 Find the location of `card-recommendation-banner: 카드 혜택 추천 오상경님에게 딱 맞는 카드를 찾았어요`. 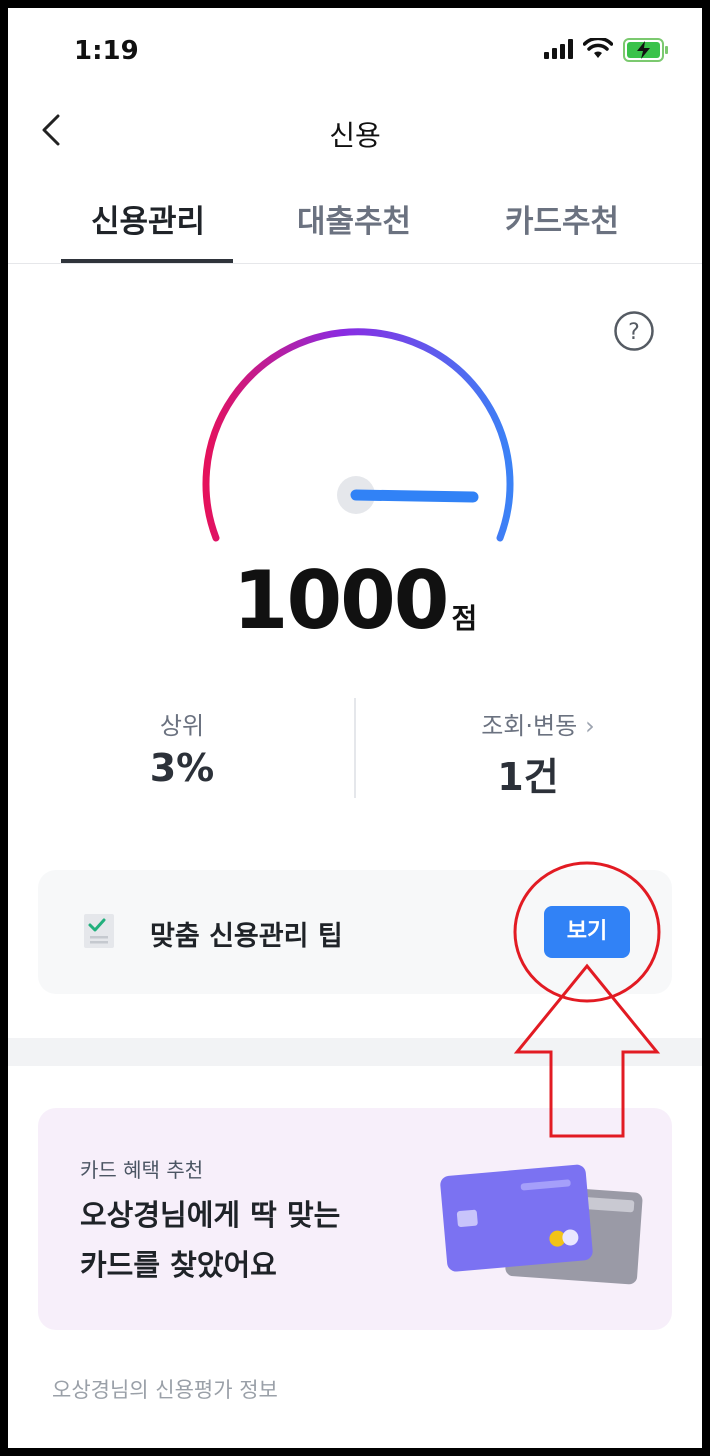

card-recommendation-banner: 카드 혜택 추천 오상경님에게 딱 맞는 카드를 찾았어요 is located at coordinates (355, 1219).